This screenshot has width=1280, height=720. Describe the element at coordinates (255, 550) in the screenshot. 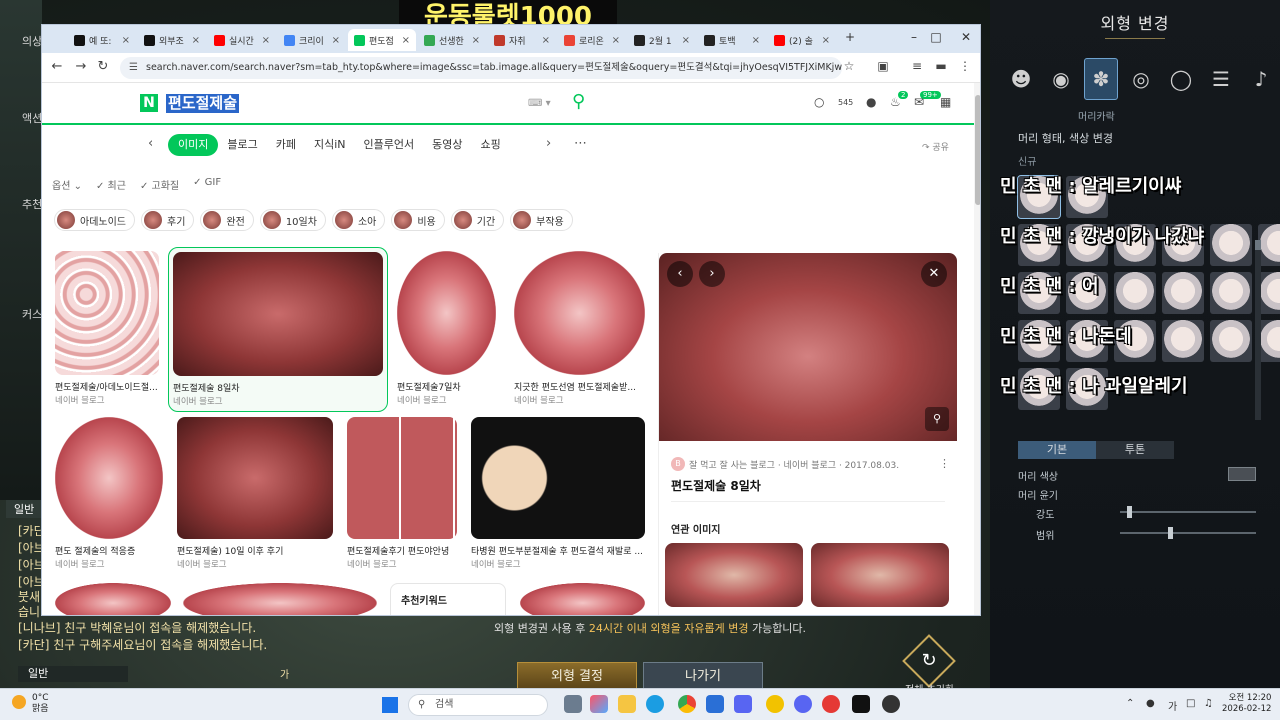

I see `result-caption: 편도절제술) 10일 이후 후기` at that location.